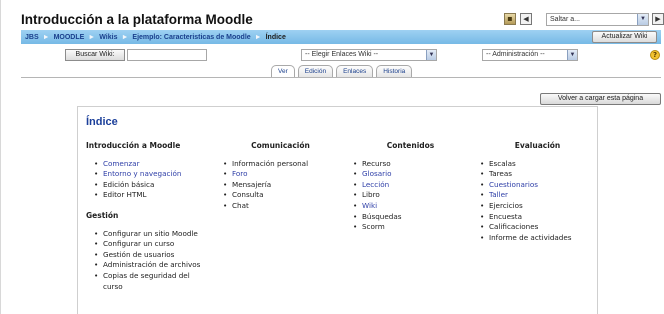 Image resolution: width=664 pixels, height=314 pixels. Describe the element at coordinates (537, 164) in the screenshot. I see `list-item: Escalas` at that location.